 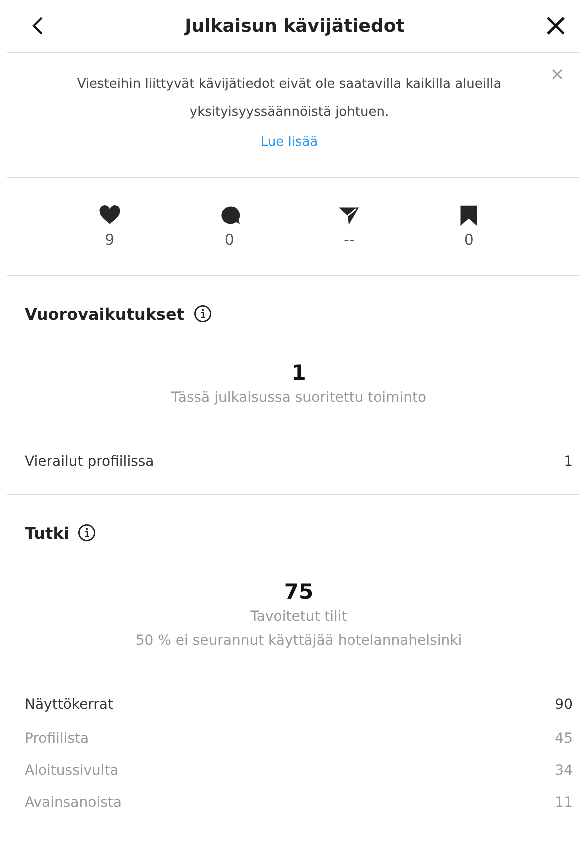 What do you see at coordinates (295, 26) in the screenshot?
I see `window-title: Julkaisun kävijätiedot` at bounding box center [295, 26].